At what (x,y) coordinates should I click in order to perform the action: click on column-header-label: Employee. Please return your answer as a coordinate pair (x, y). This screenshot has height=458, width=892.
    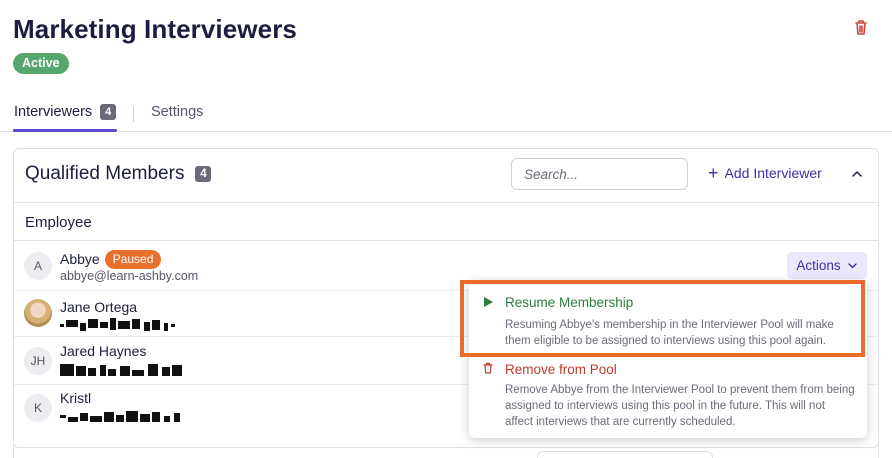
    Looking at the image, I should click on (58, 222).